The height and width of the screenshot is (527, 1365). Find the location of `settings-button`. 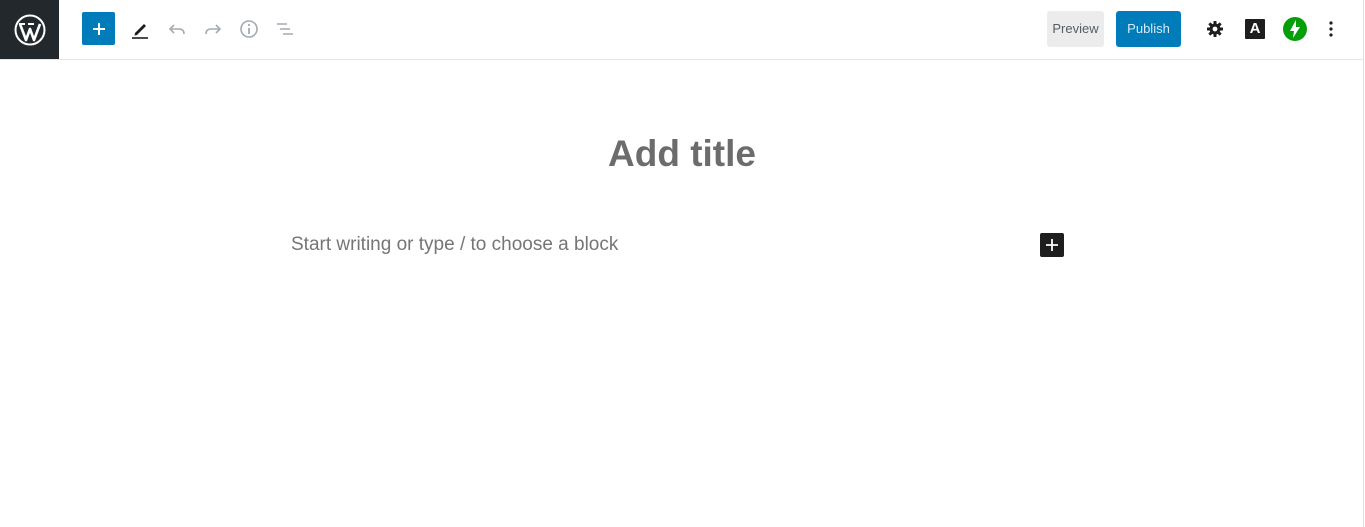

settings-button is located at coordinates (1215, 29).